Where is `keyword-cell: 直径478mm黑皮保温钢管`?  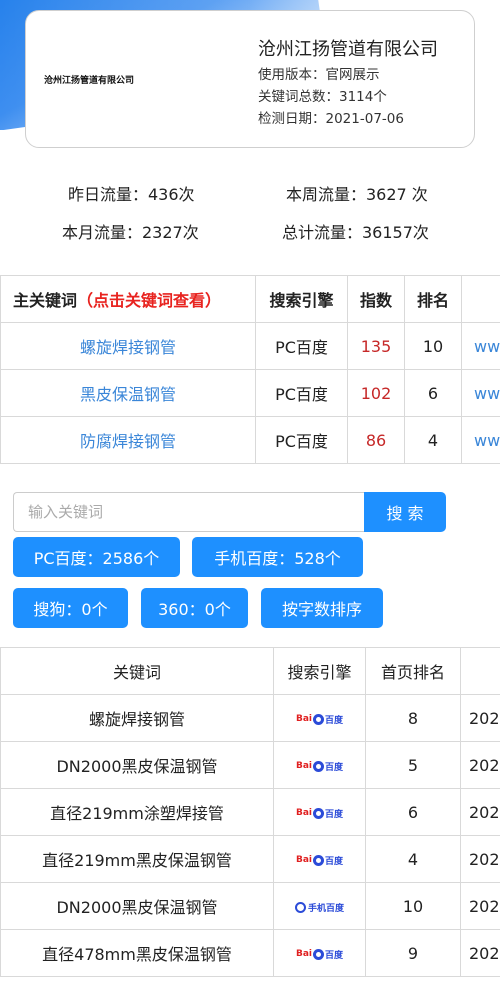
keyword-cell: 直径478mm黑皮保温钢管 is located at coordinates (137, 953).